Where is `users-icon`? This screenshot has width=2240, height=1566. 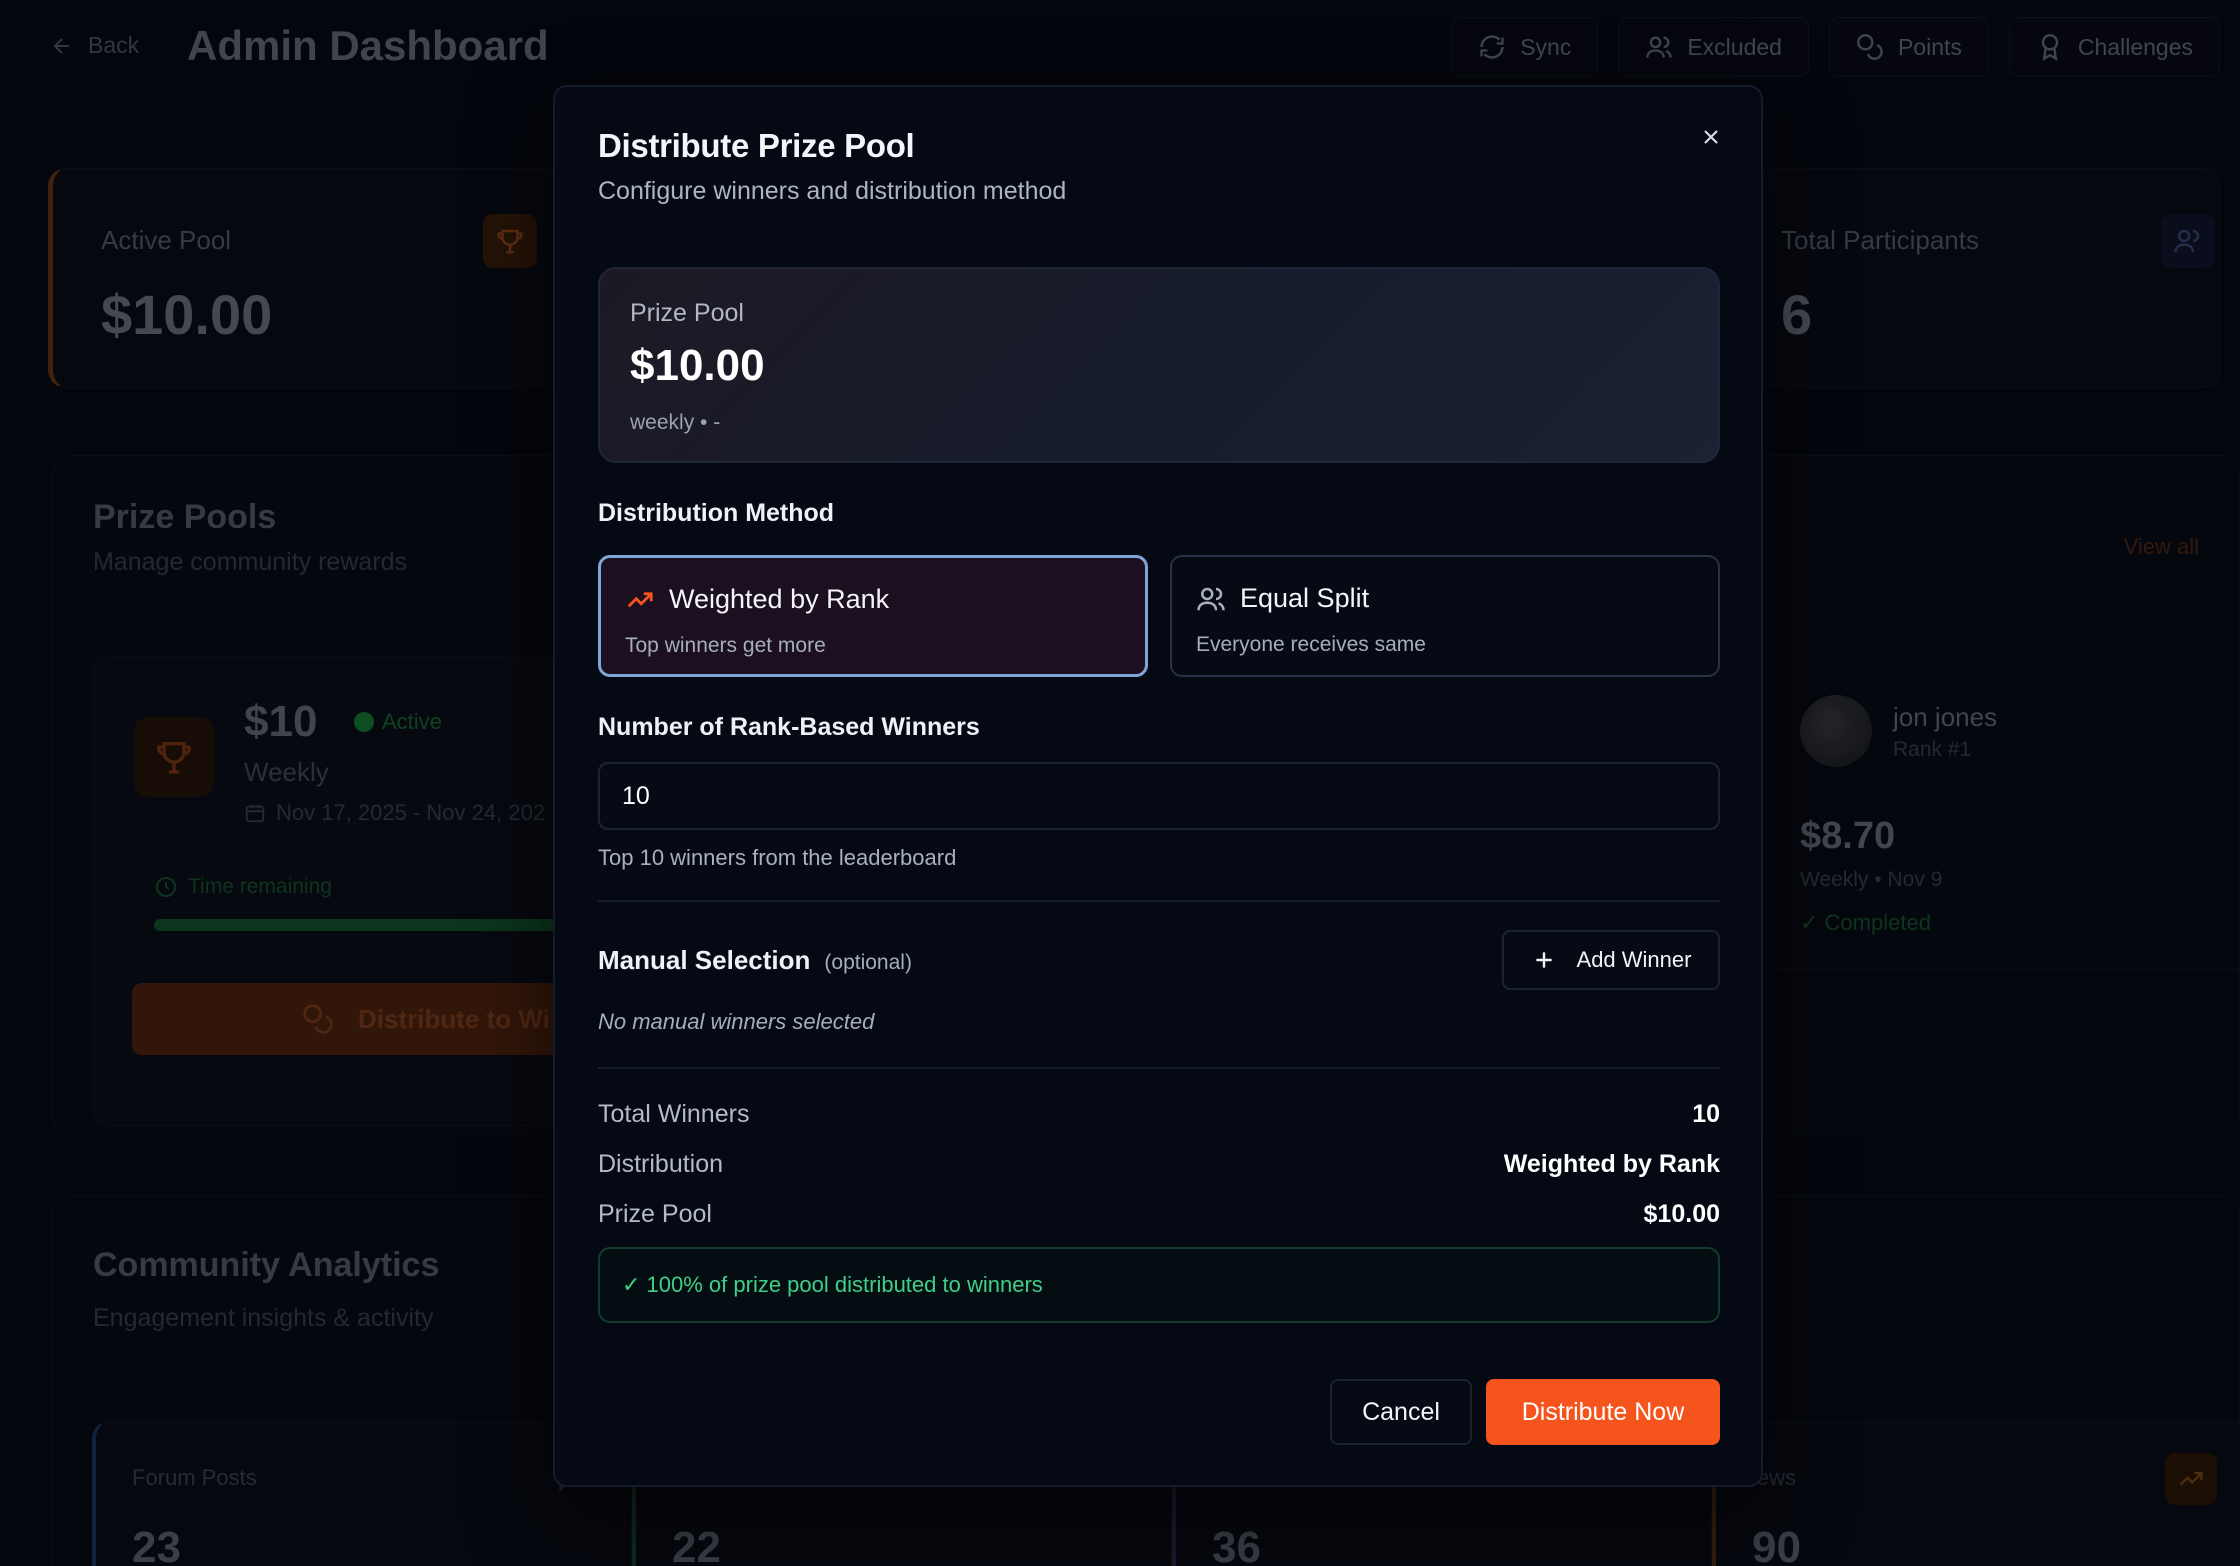
users-icon is located at coordinates (1211, 598).